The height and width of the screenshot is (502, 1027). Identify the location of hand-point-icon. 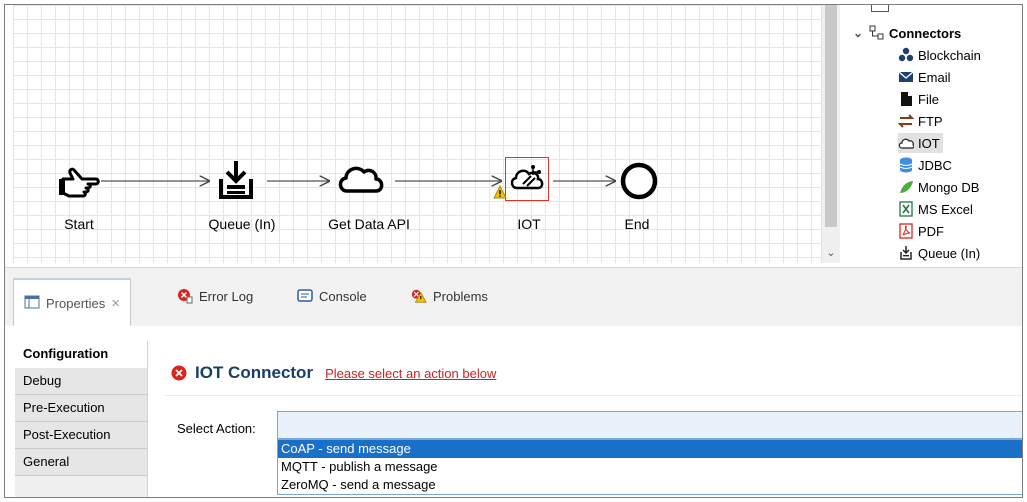
(79, 182).